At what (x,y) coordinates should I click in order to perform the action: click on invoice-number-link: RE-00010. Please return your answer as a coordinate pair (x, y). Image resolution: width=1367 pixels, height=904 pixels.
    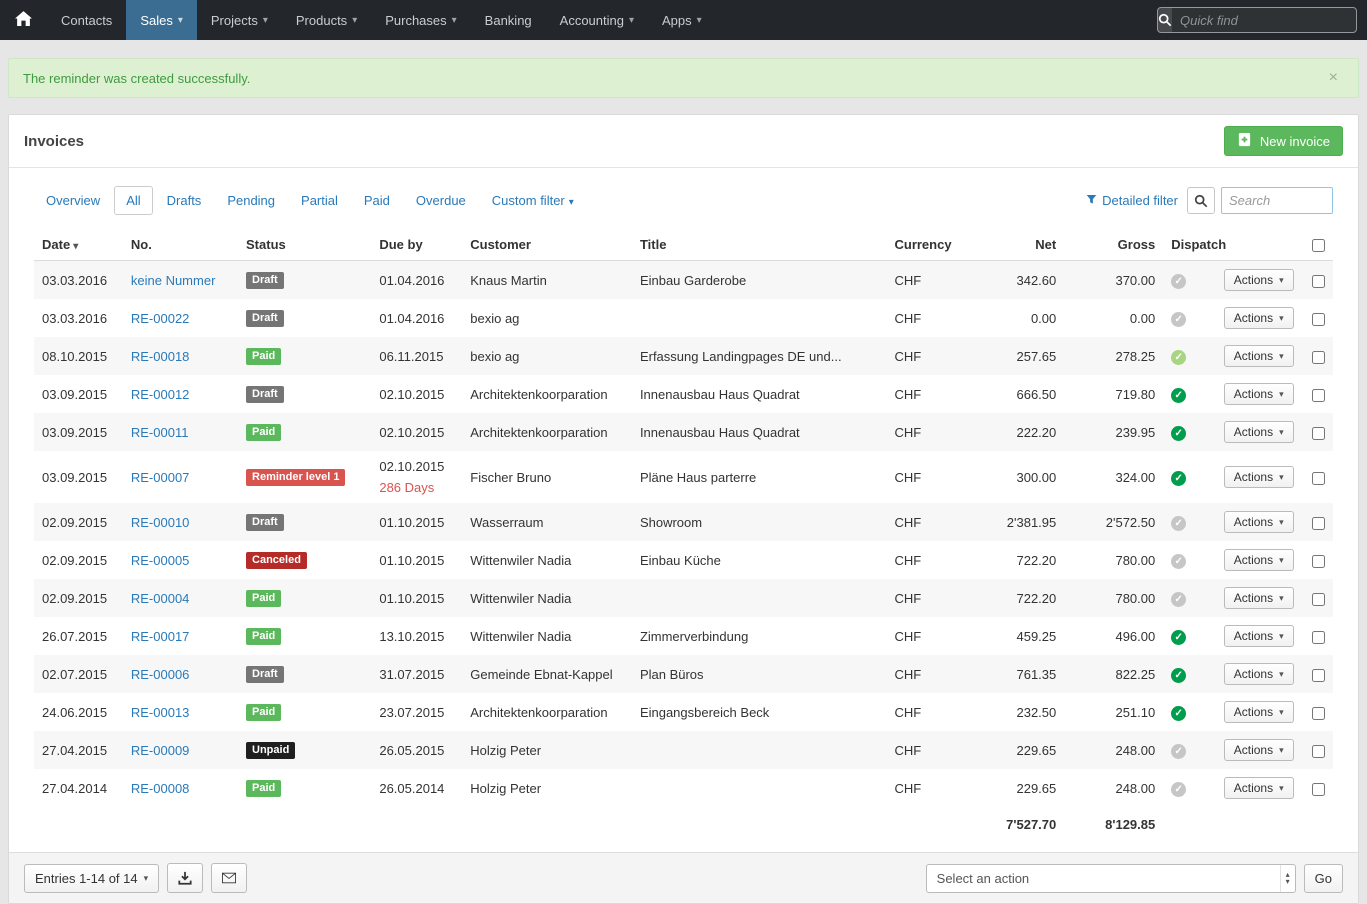
    Looking at the image, I should click on (160, 522).